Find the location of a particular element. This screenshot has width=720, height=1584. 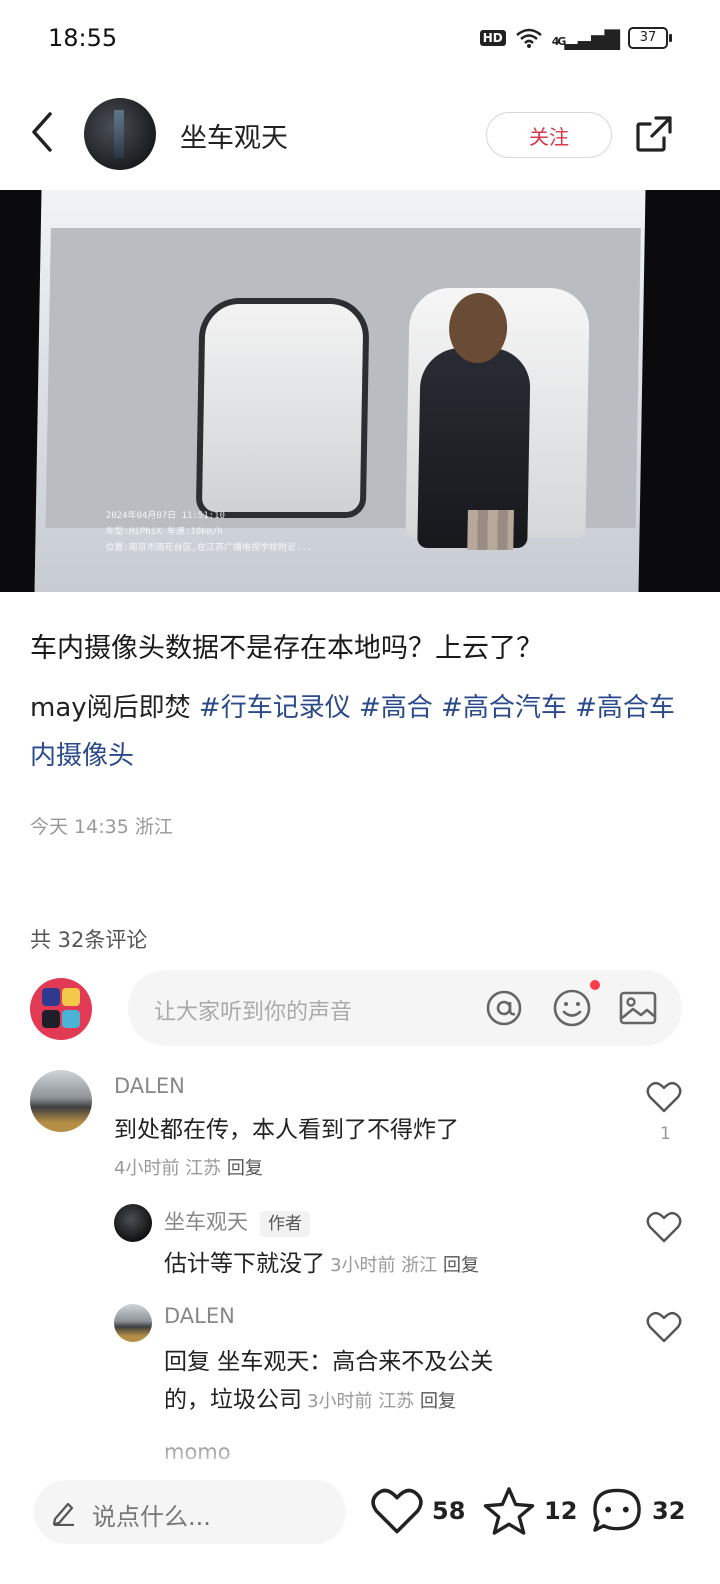

wifi-icon is located at coordinates (528, 38).